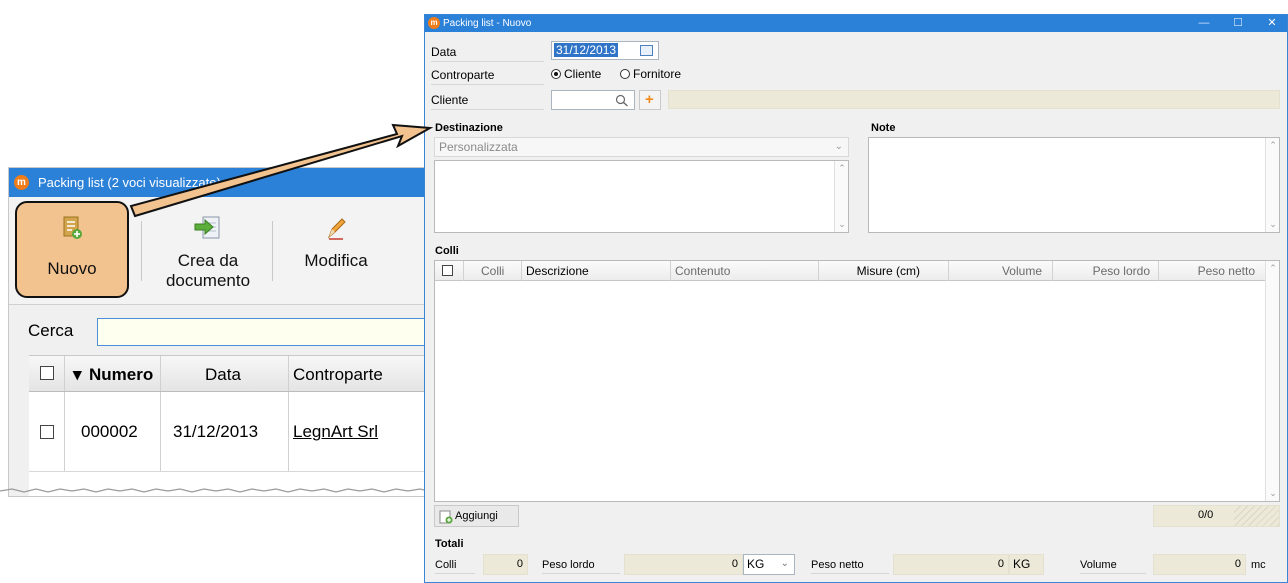  What do you see at coordinates (505, 564) in the screenshot?
I see `totali-colli-value: 0` at bounding box center [505, 564].